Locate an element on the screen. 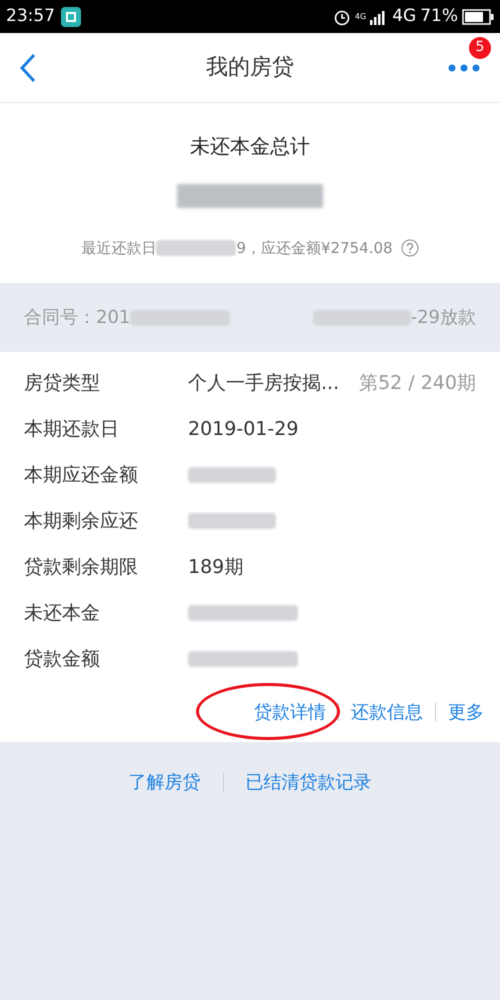  footer-link: 已结清贷款记录 is located at coordinates (309, 782).